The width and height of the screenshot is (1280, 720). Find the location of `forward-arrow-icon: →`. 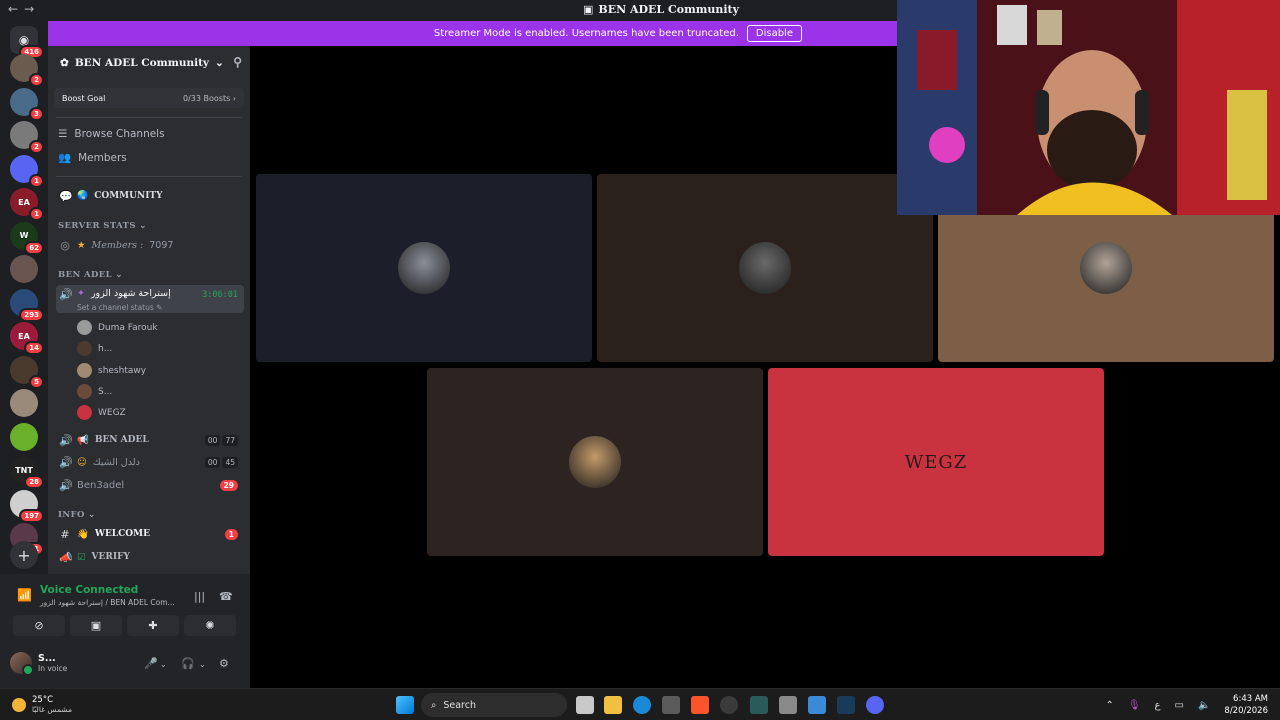

forward-arrow-icon: → is located at coordinates (32, 9).